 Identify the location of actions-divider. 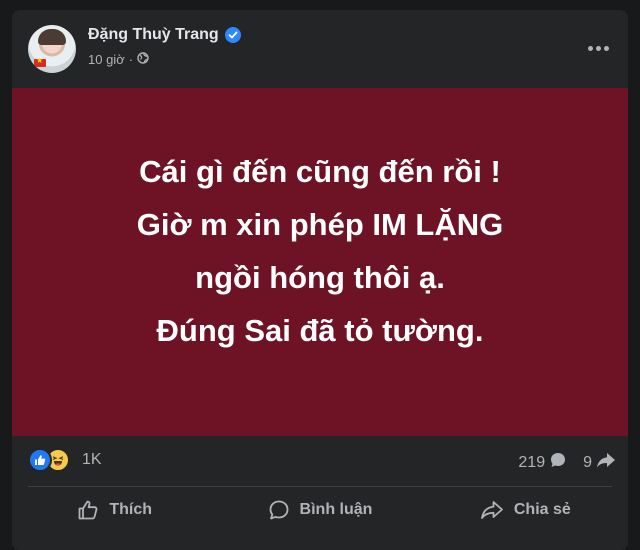
(320, 486).